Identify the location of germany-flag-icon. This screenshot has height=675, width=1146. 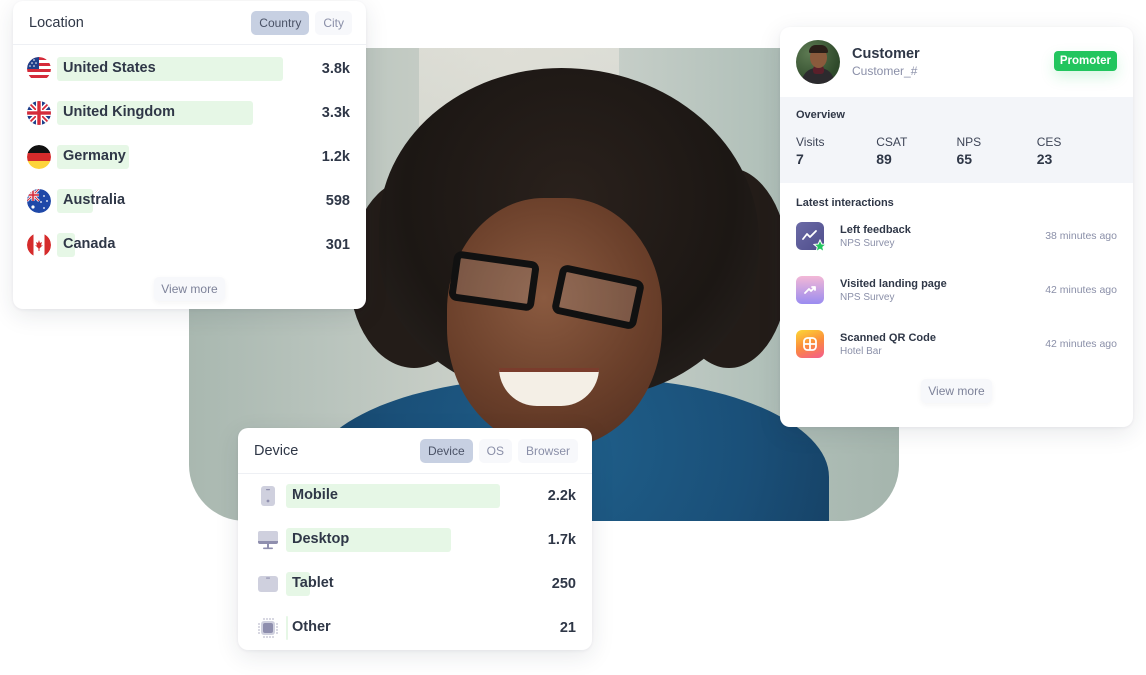
(39, 157).